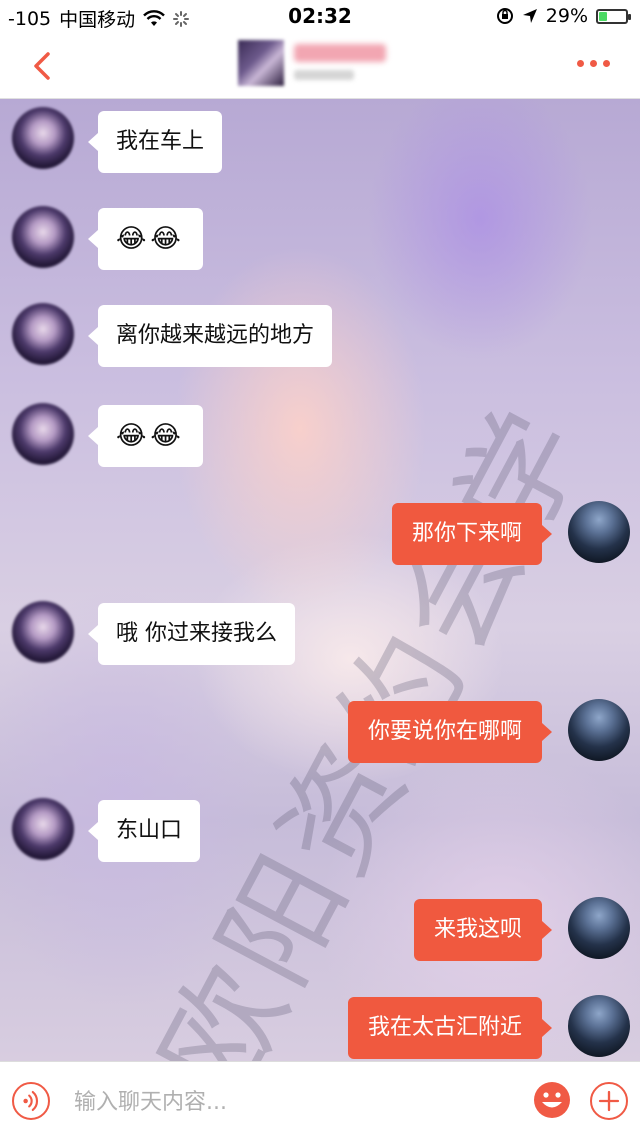  What do you see at coordinates (320, 17) in the screenshot?
I see `status-bar: -105 中国移动 02:32 29%` at bounding box center [320, 17].